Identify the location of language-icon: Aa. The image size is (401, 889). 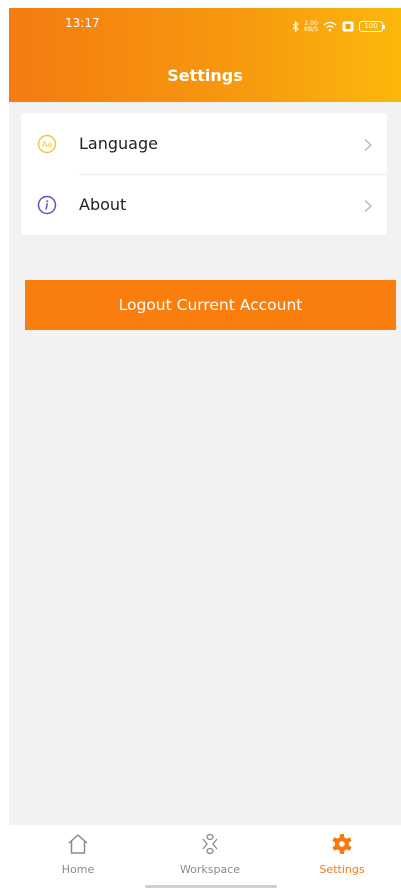
(47, 144).